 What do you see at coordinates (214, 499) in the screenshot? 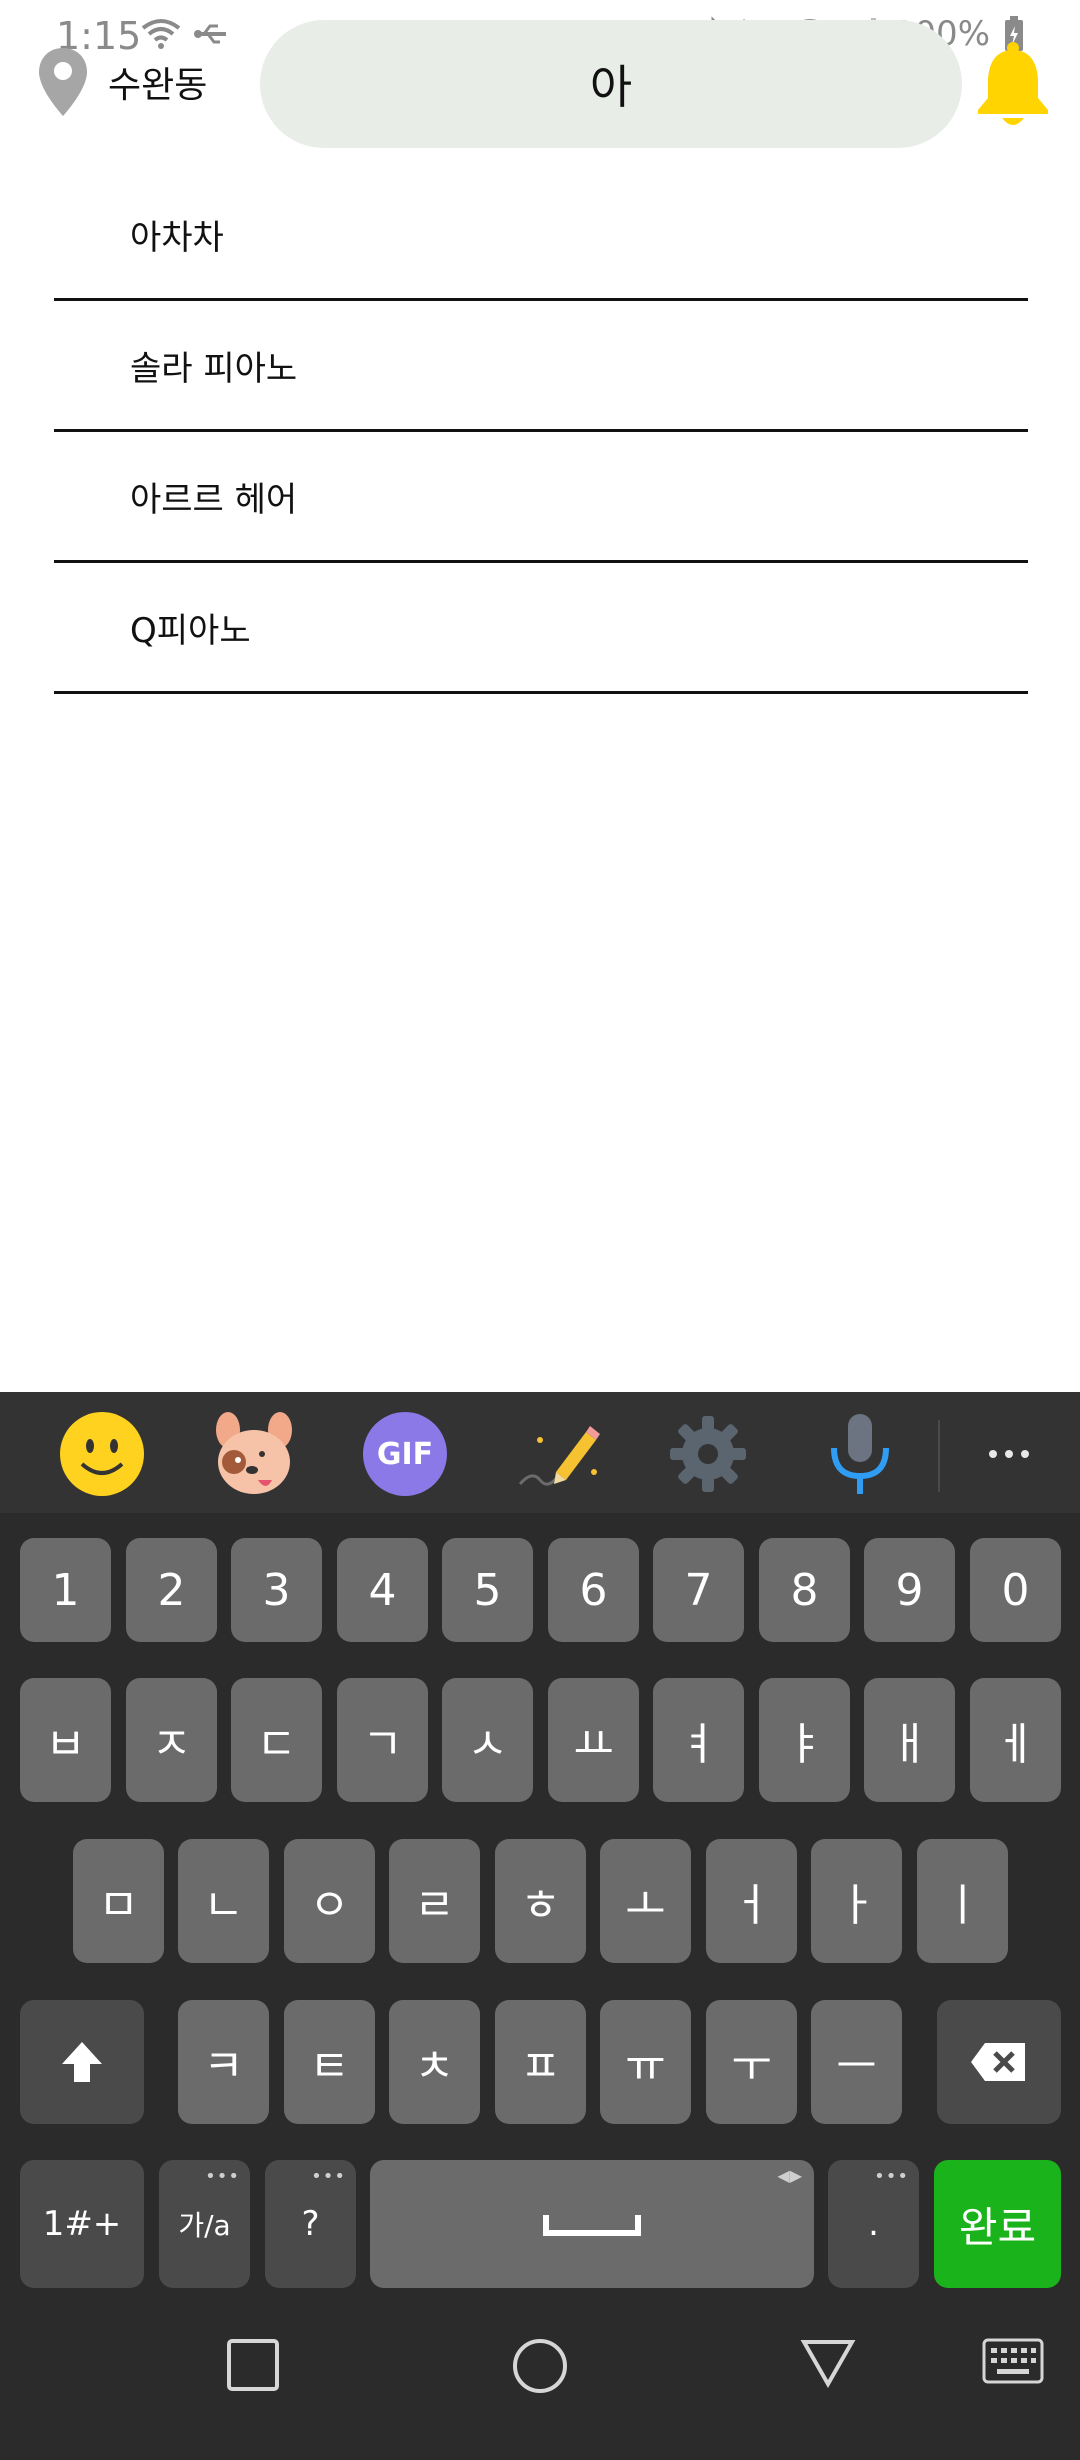
I see `result-label: 아르르 헤어` at bounding box center [214, 499].